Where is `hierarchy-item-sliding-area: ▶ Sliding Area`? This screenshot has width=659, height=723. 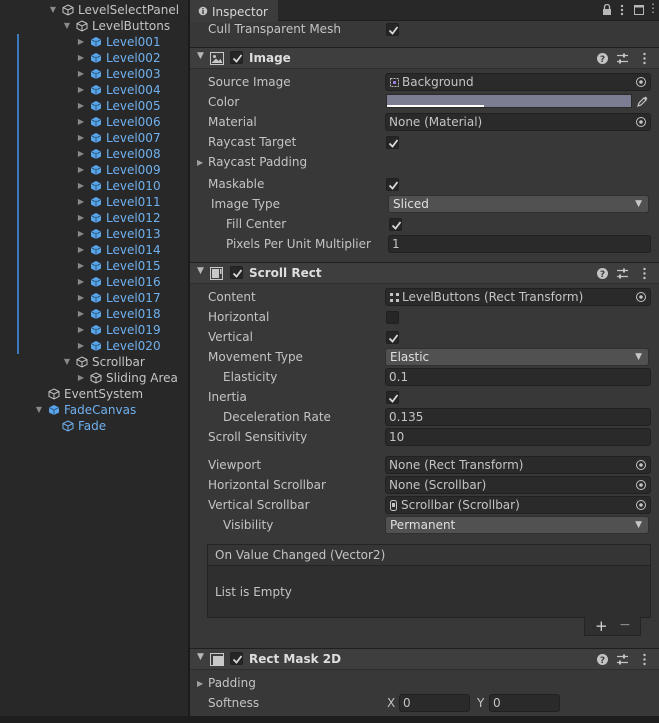 hierarchy-item-sliding-area: ▶ Sliding Area is located at coordinates (94, 378).